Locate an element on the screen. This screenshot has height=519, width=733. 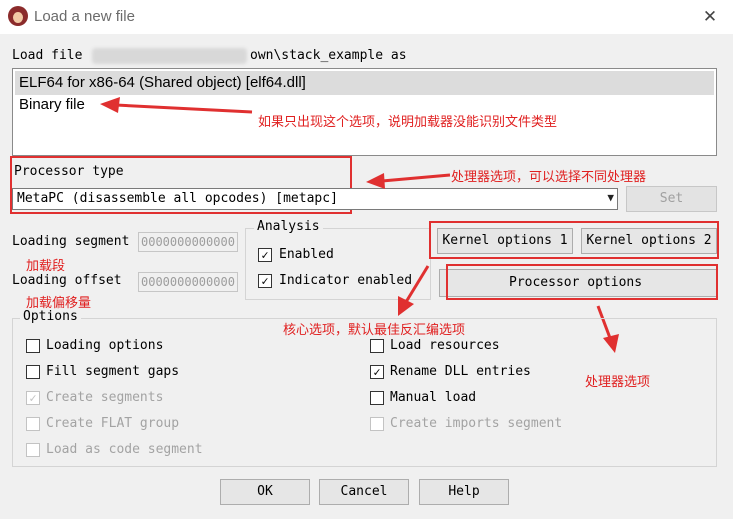
load-file-path: own\stack_example as is located at coordinates (328, 55).